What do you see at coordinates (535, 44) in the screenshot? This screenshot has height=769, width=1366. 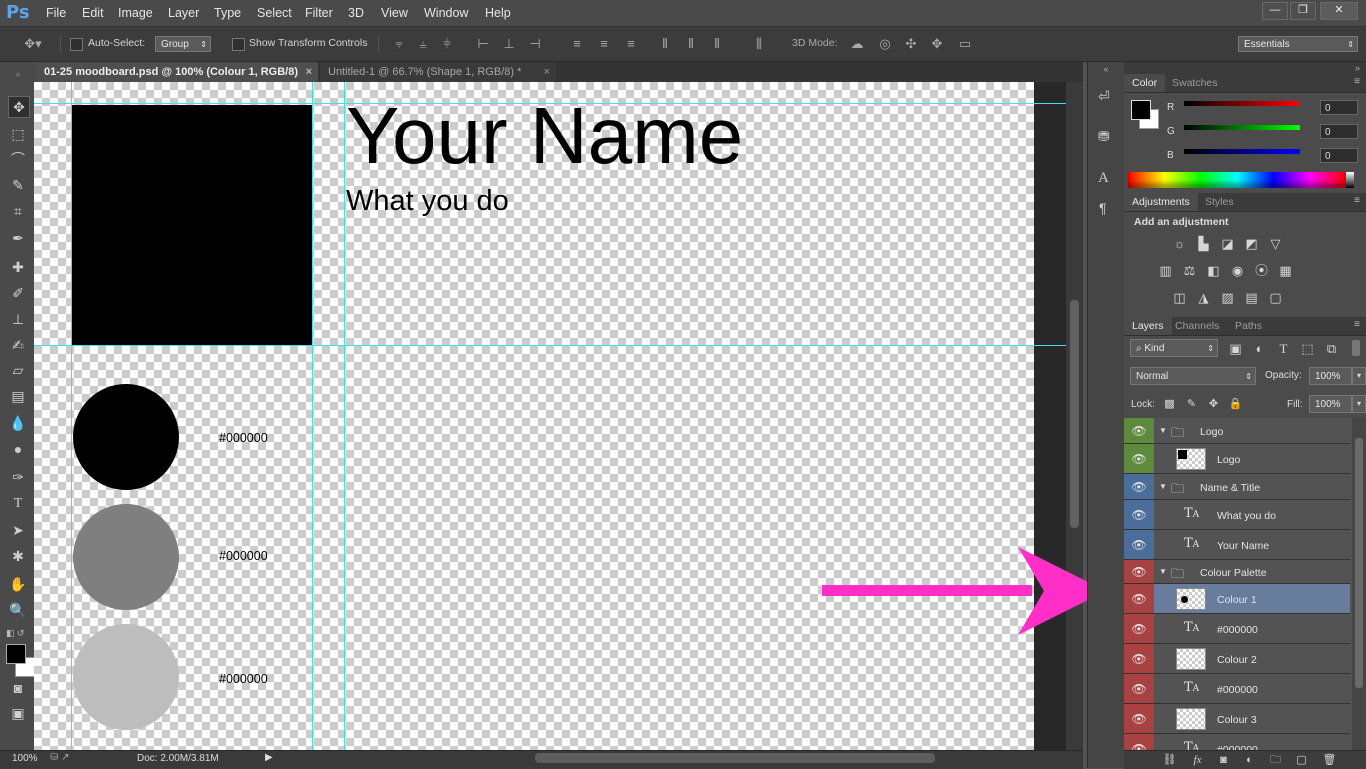 I see `align-right-icon: ⊣` at bounding box center [535, 44].